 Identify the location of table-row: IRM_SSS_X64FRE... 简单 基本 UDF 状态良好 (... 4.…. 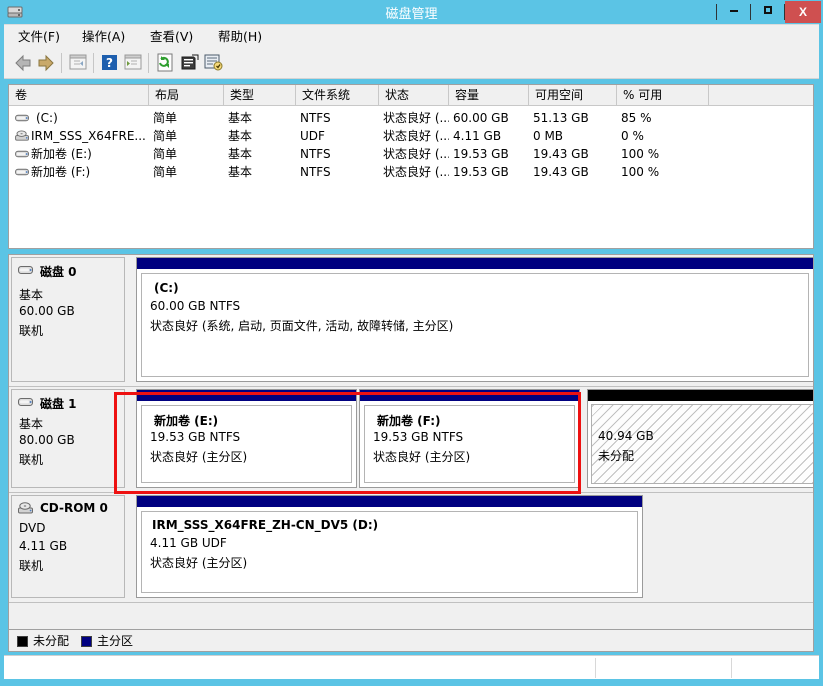
(411, 136).